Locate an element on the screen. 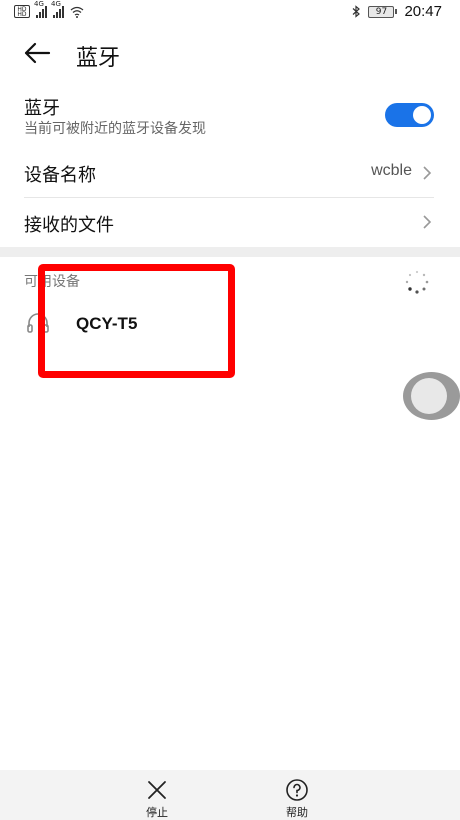 Image resolution: width=460 pixels, height=820 pixels. help-button: 帮助 is located at coordinates (297, 799).